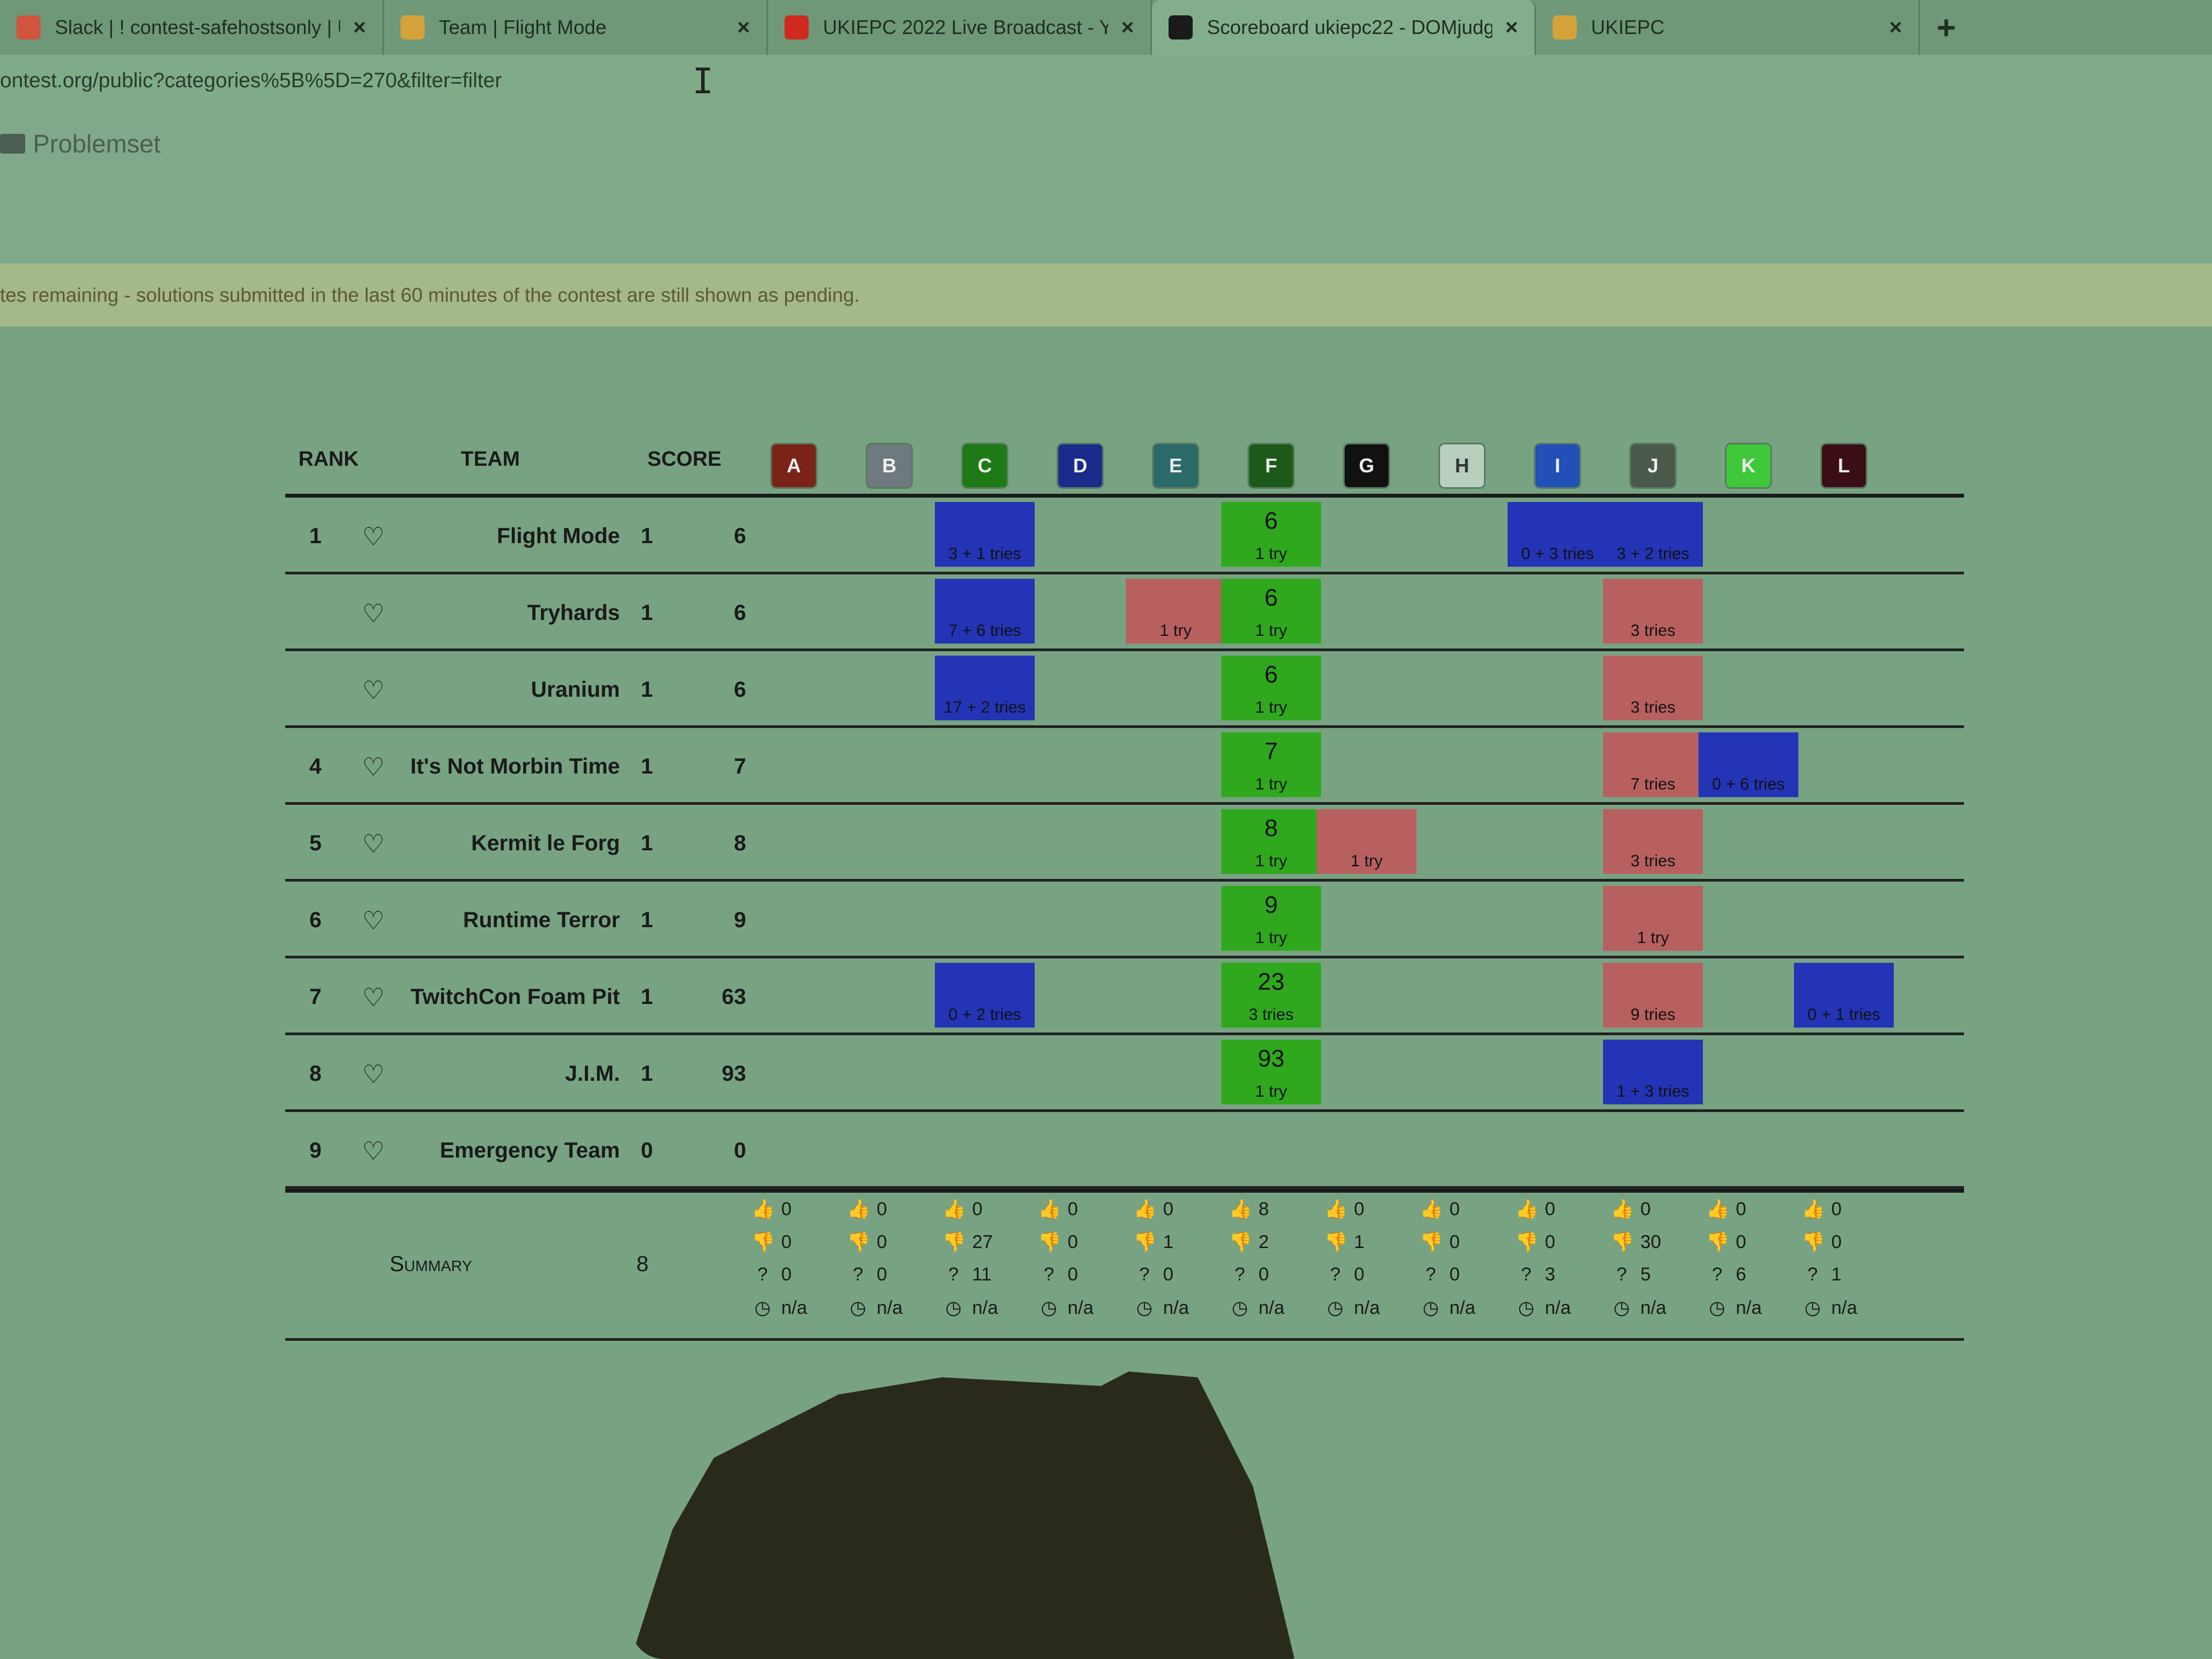 The image size is (2212, 1659). What do you see at coordinates (1653, 1072) in the screenshot?
I see `result-cell-j: 1 + 3 tries` at bounding box center [1653, 1072].